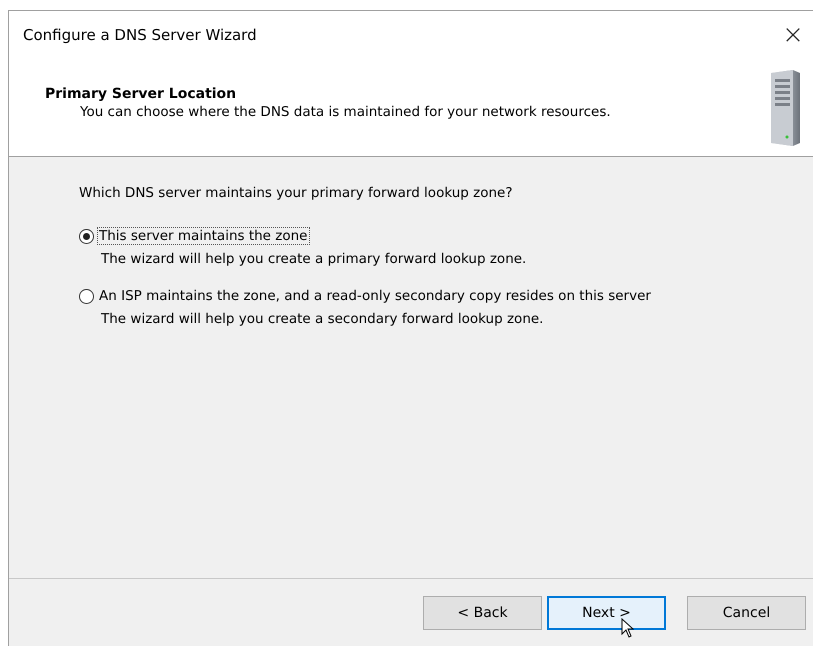 This screenshot has height=646, width=813. What do you see at coordinates (314, 259) in the screenshot?
I see `option-description: The wizard will help you create a primary forward lookup zone.` at bounding box center [314, 259].